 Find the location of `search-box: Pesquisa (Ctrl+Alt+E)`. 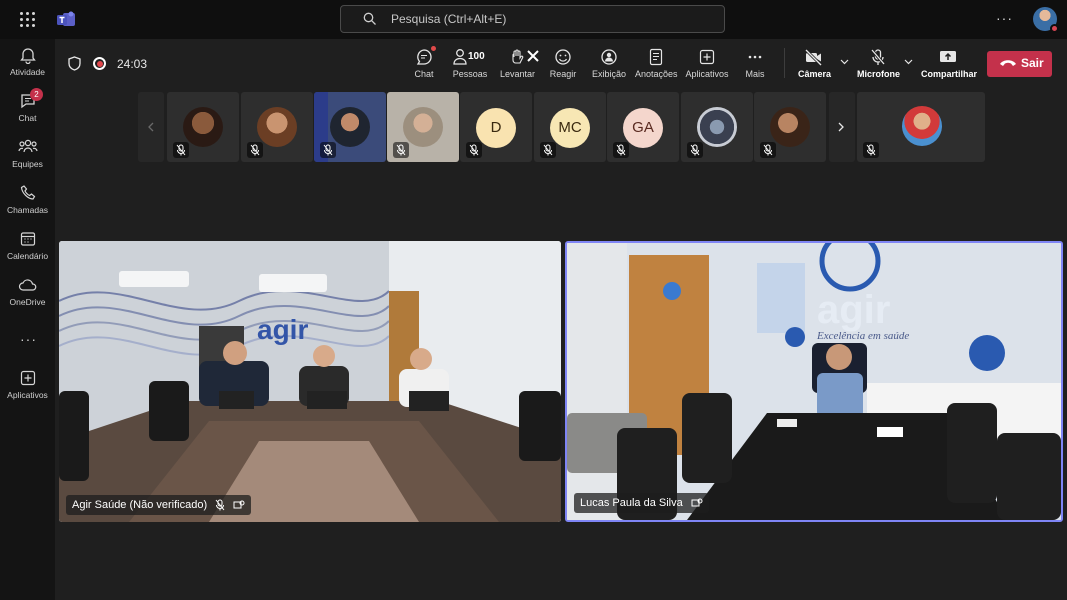

search-box: Pesquisa (Ctrl+Alt+E) is located at coordinates (532, 19).